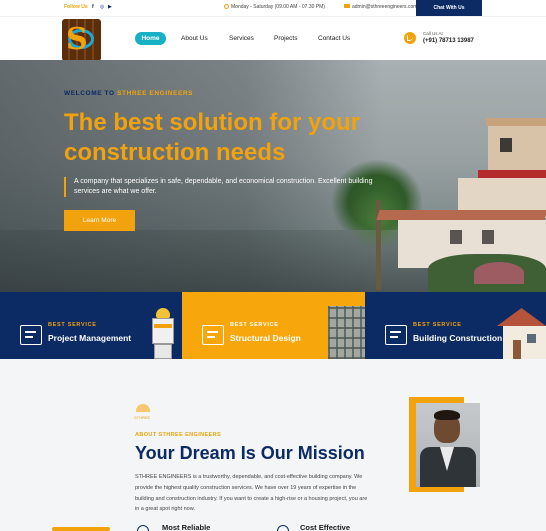 Image resolution: width=546 pixels, height=531 pixels. Describe the element at coordinates (396, 335) in the screenshot. I see `house-icon` at that location.